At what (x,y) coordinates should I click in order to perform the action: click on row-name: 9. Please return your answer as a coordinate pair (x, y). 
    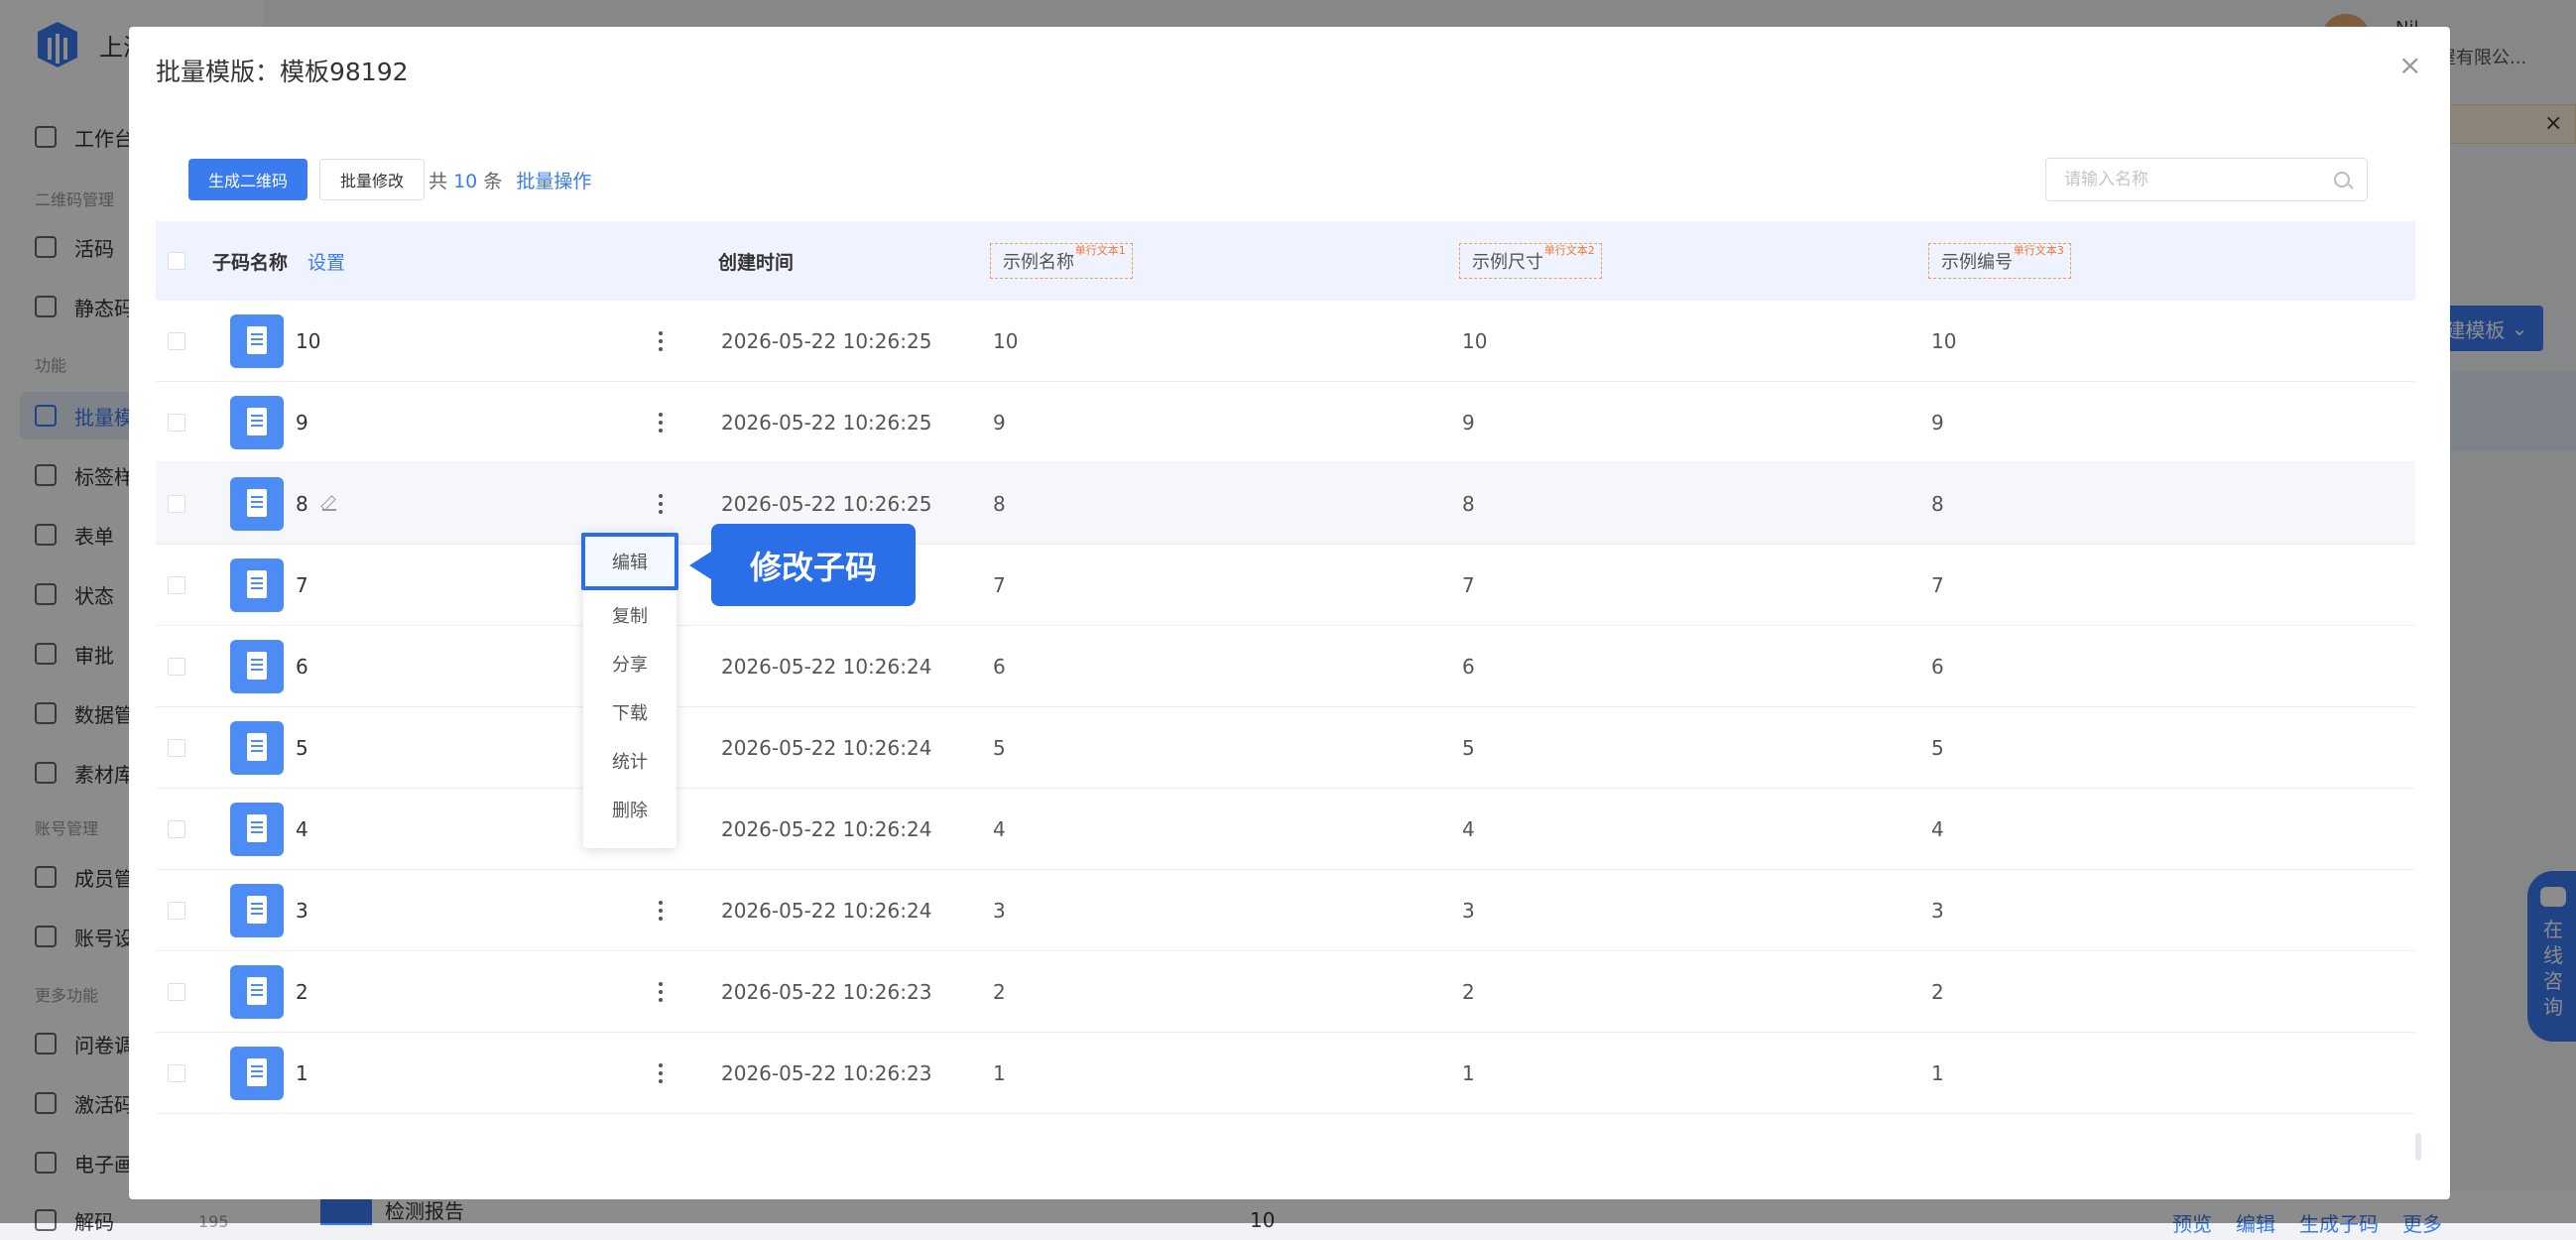
    Looking at the image, I should click on (302, 422).